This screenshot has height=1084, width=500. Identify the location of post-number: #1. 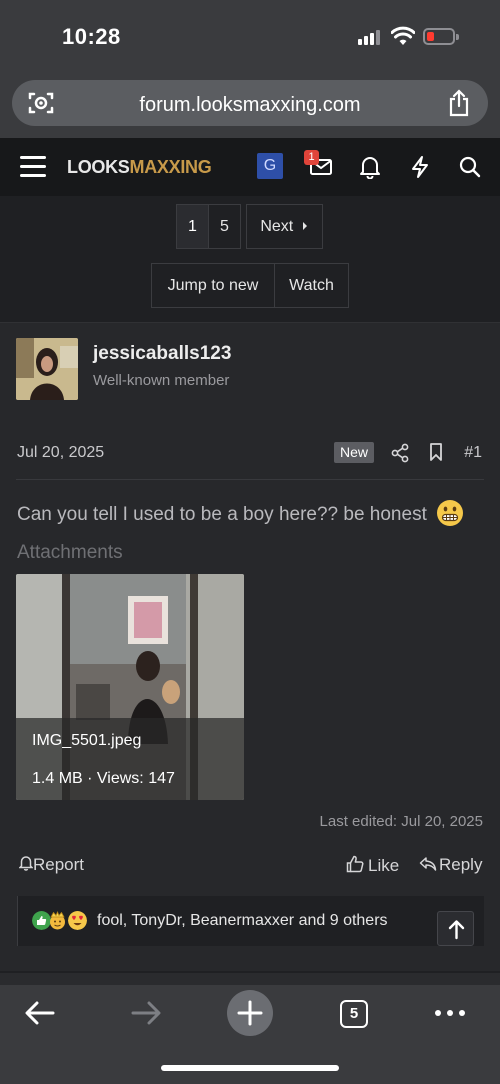
(473, 453).